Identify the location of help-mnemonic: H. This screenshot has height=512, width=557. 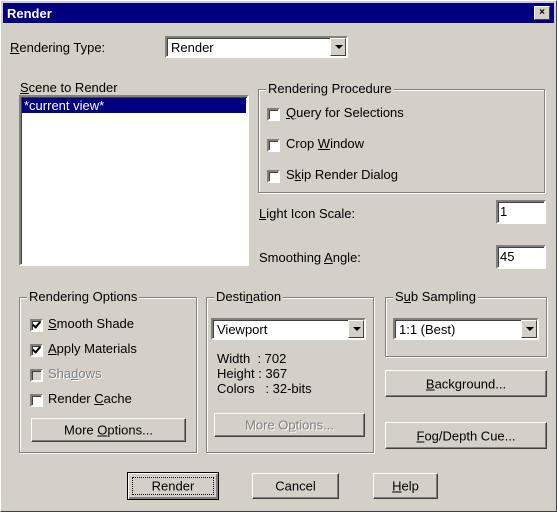
(397, 486).